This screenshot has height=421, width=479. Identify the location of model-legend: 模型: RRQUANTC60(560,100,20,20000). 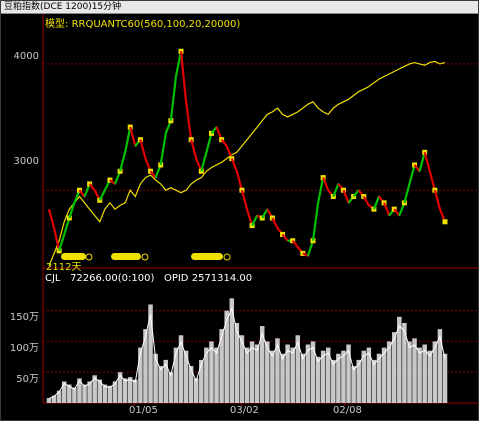
(142, 22).